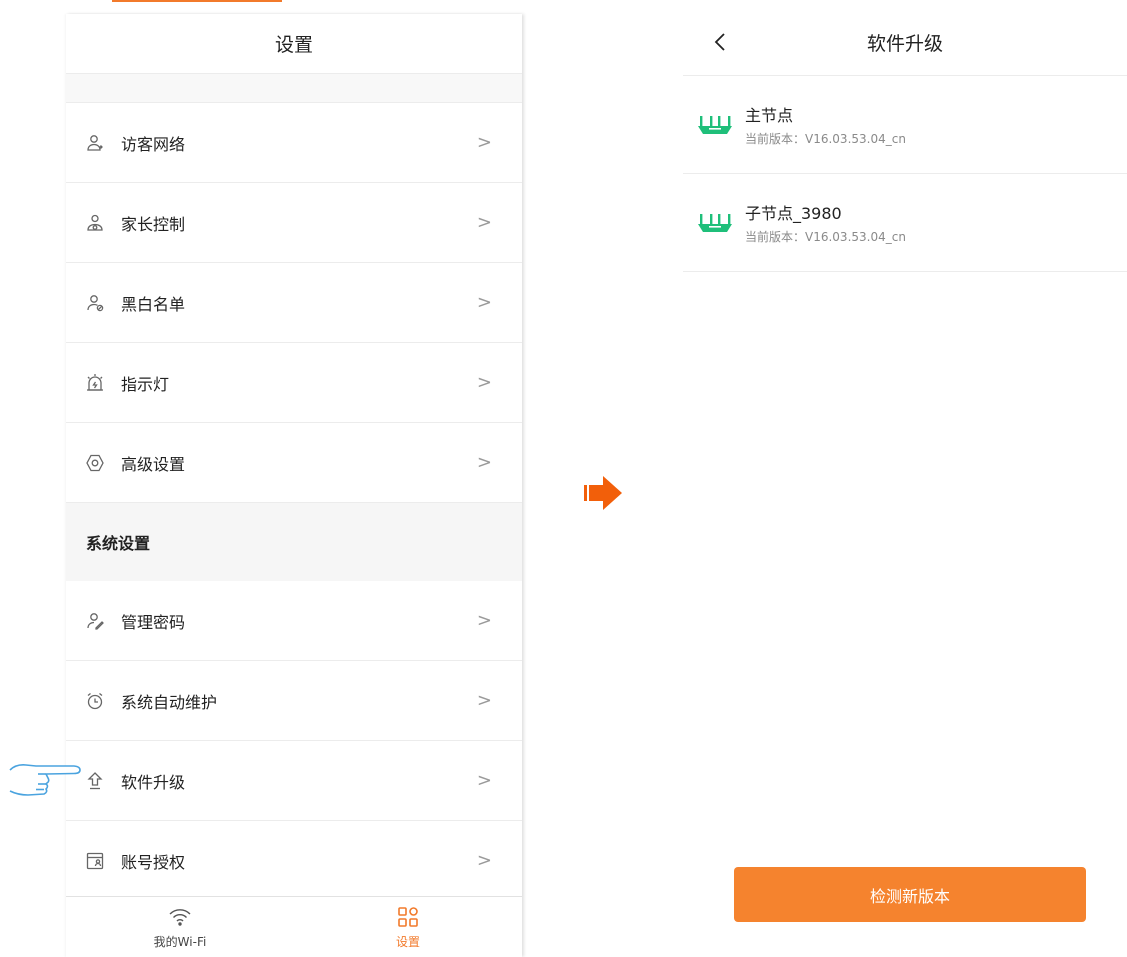  What do you see at coordinates (294, 542) in the screenshot?
I see `section-header-system: 系统设置` at bounding box center [294, 542].